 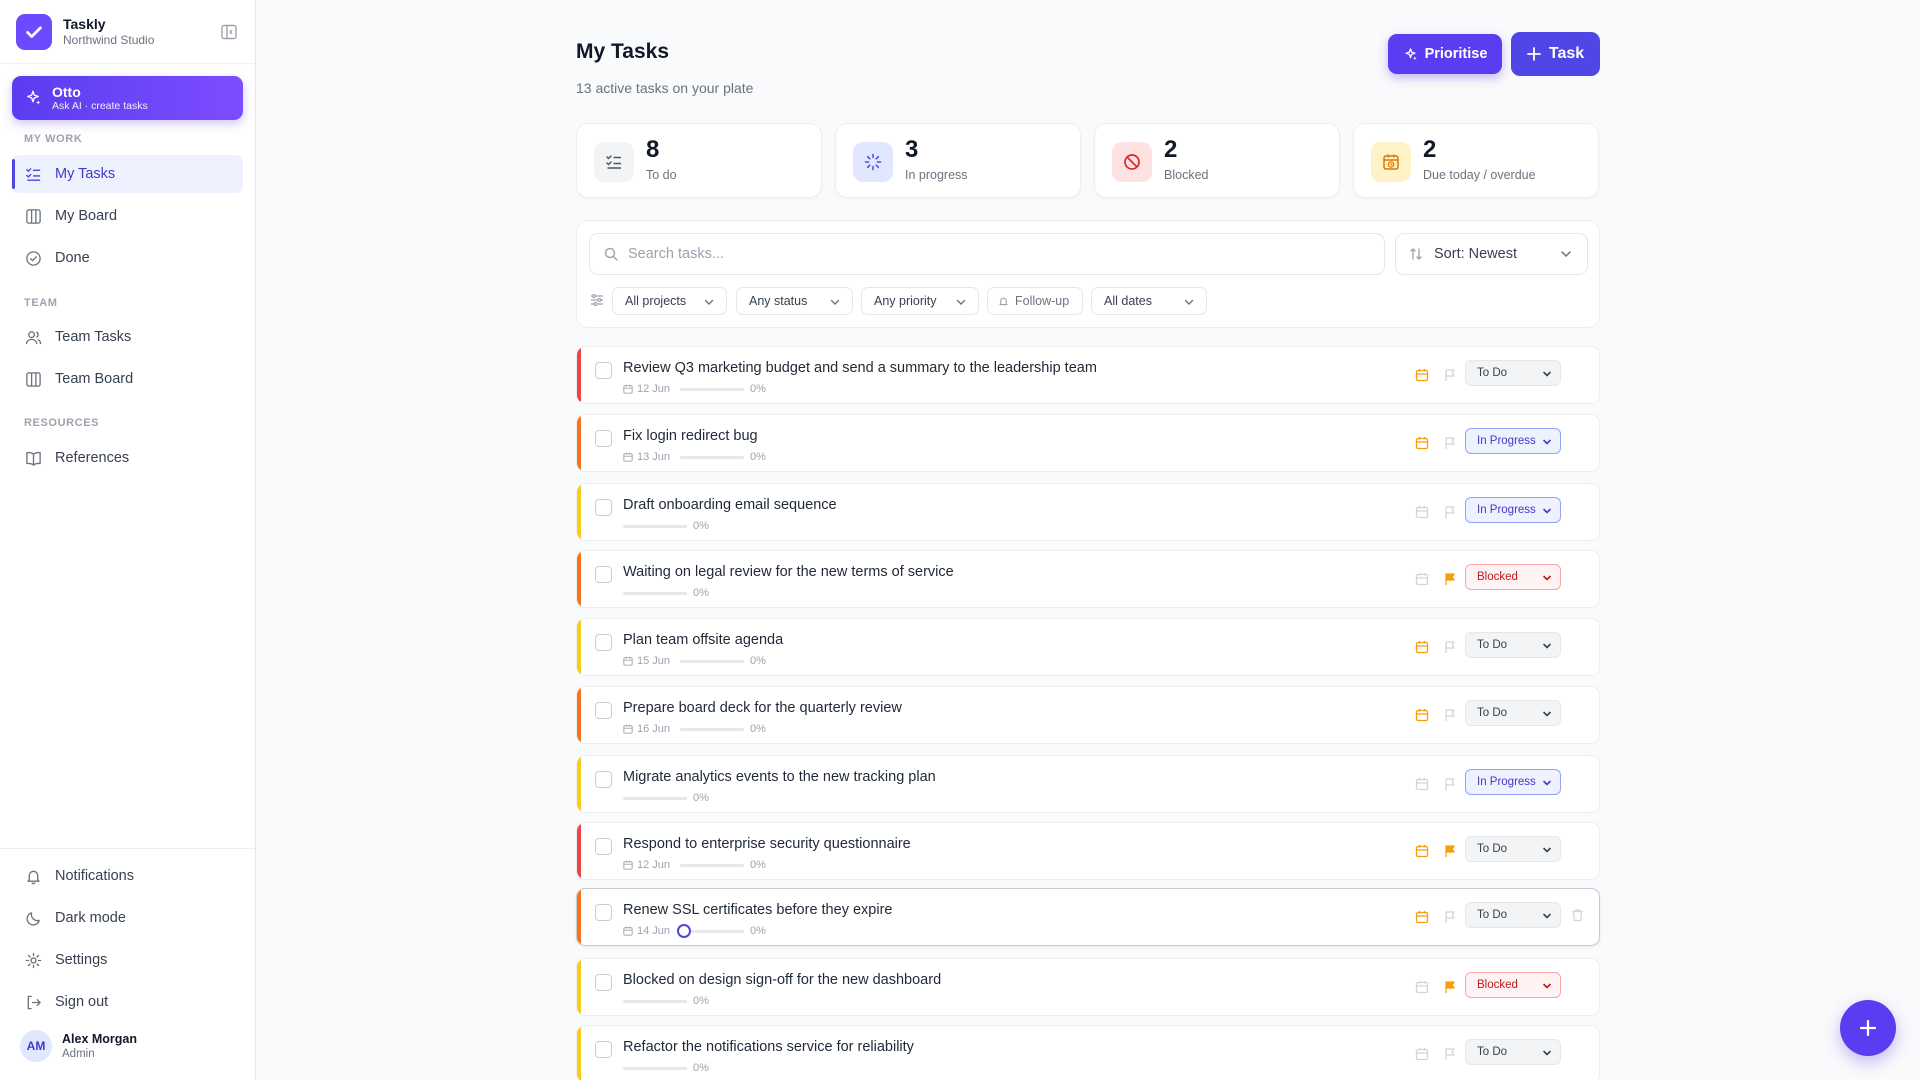 I want to click on collapse-sidebar-icon, so click(x=229, y=32).